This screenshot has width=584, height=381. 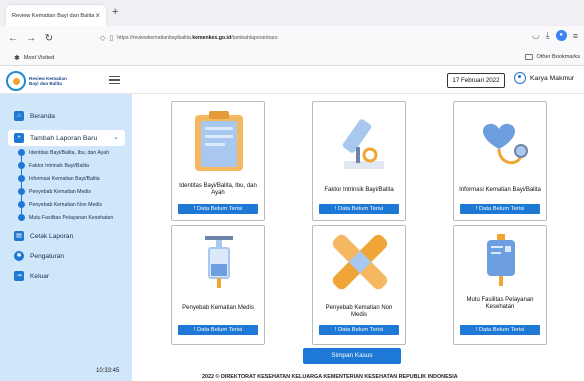 I want to click on tab-title: Review Kematian Bayi dan Balita, so click(x=53, y=15).